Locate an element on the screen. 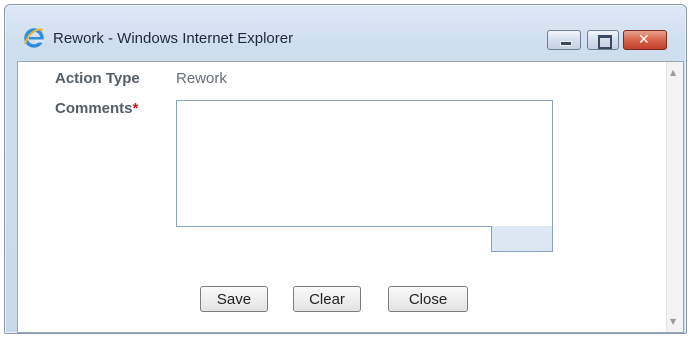 The height and width of the screenshot is (337, 690). comments-label: Comments* is located at coordinates (96, 108).